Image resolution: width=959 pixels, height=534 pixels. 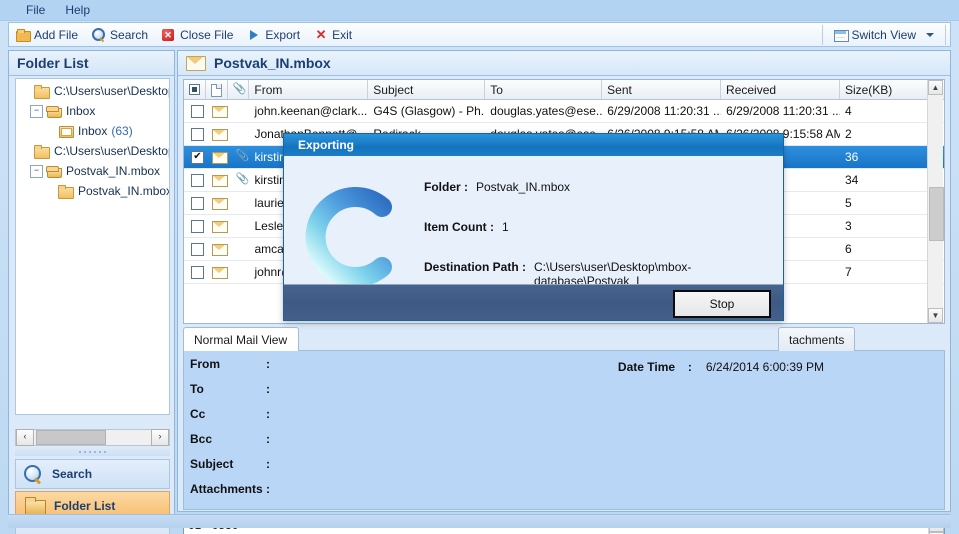 What do you see at coordinates (935, 315) in the screenshot?
I see `scroll-down-button: ▼` at bounding box center [935, 315].